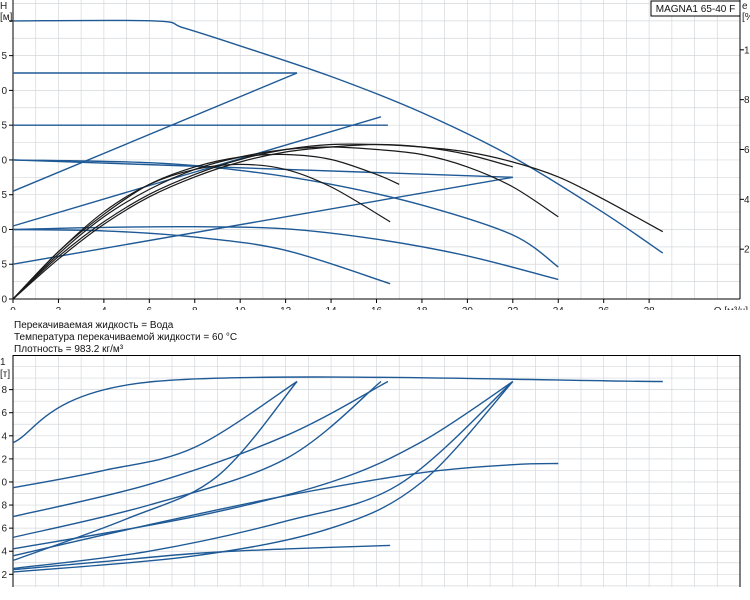  Describe the element at coordinates (747, 250) in the screenshot. I see `right-tick-label: 2` at that location.